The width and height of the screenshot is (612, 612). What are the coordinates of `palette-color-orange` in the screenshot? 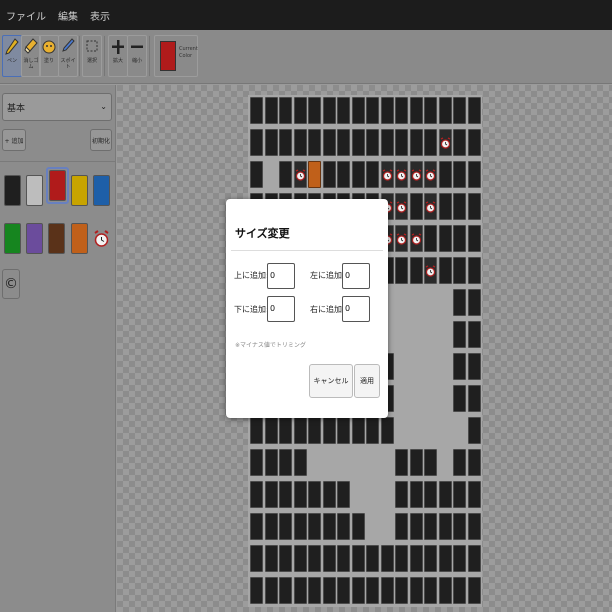 It's located at (79, 238).